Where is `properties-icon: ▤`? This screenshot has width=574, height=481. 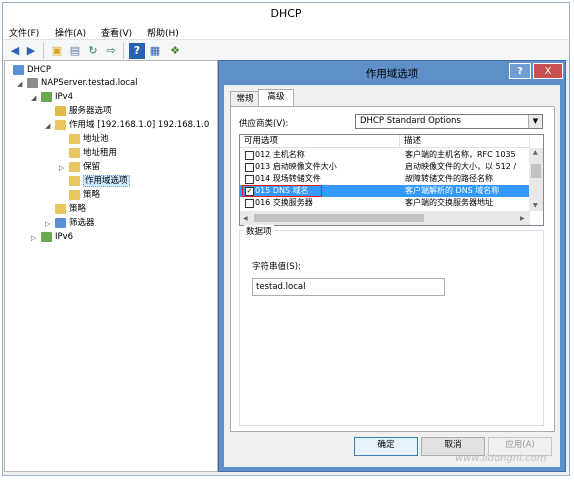
properties-icon: ▤ is located at coordinates (75, 51).